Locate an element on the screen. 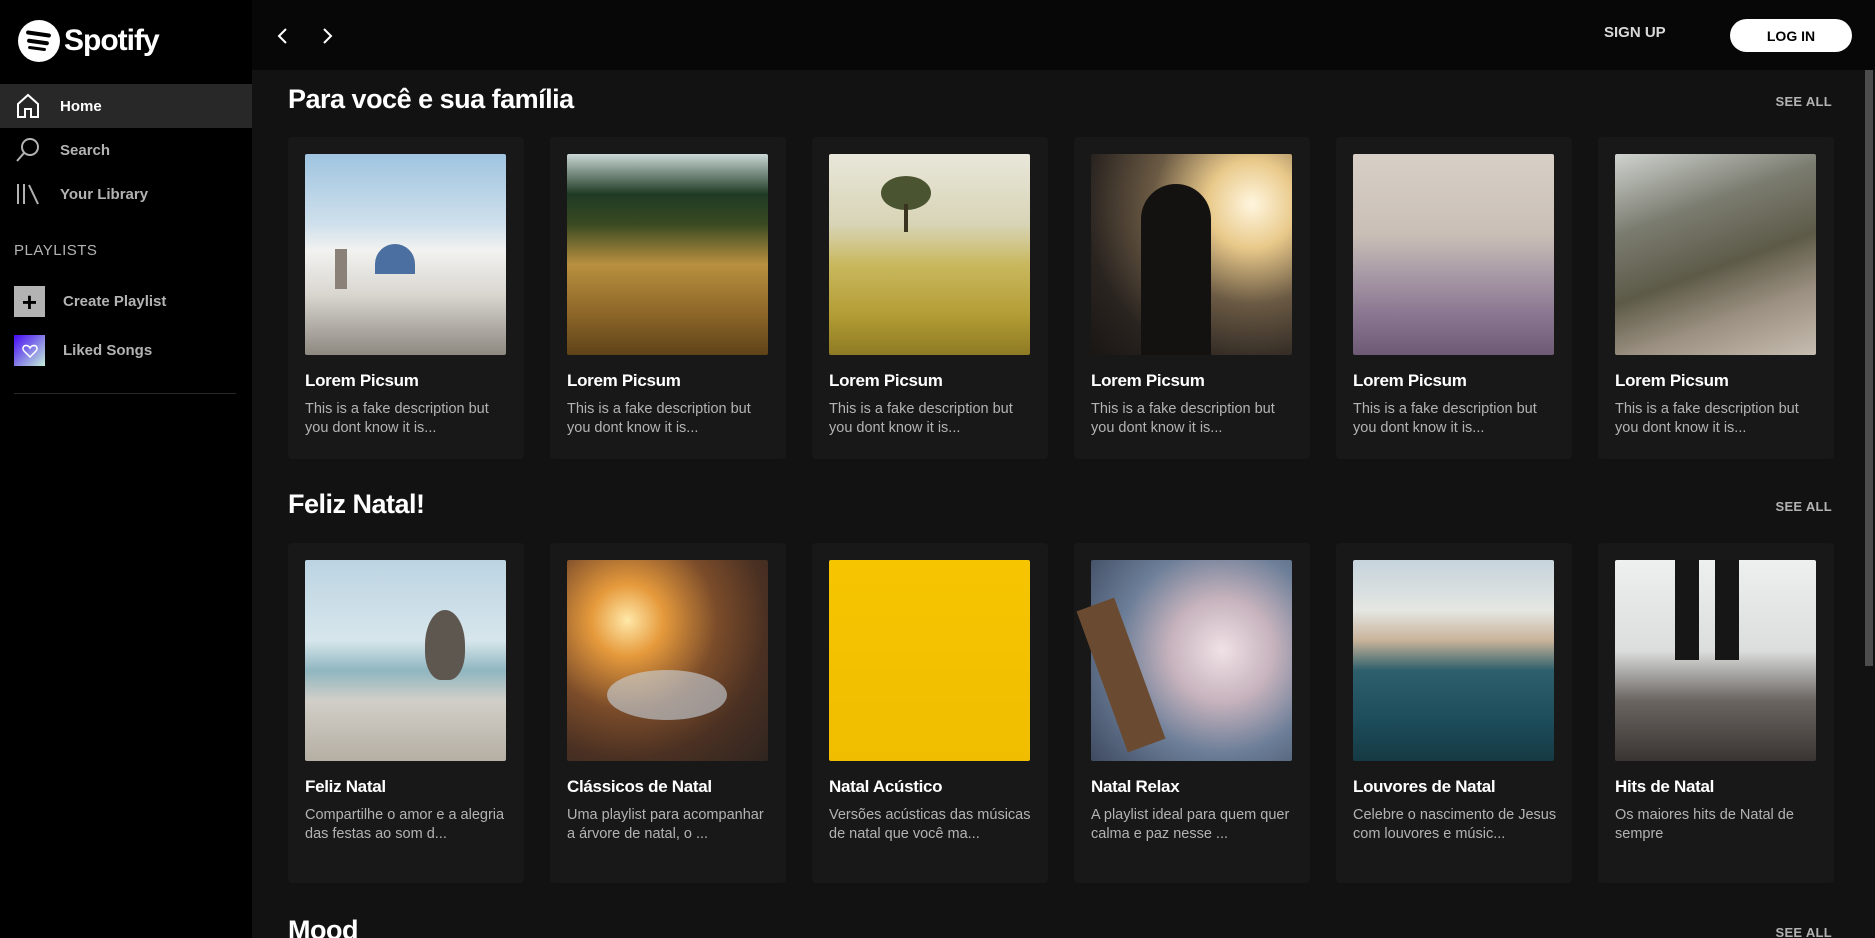 This screenshot has height=938, width=1875. liked-songs-label: Liked Songs is located at coordinates (108, 350).